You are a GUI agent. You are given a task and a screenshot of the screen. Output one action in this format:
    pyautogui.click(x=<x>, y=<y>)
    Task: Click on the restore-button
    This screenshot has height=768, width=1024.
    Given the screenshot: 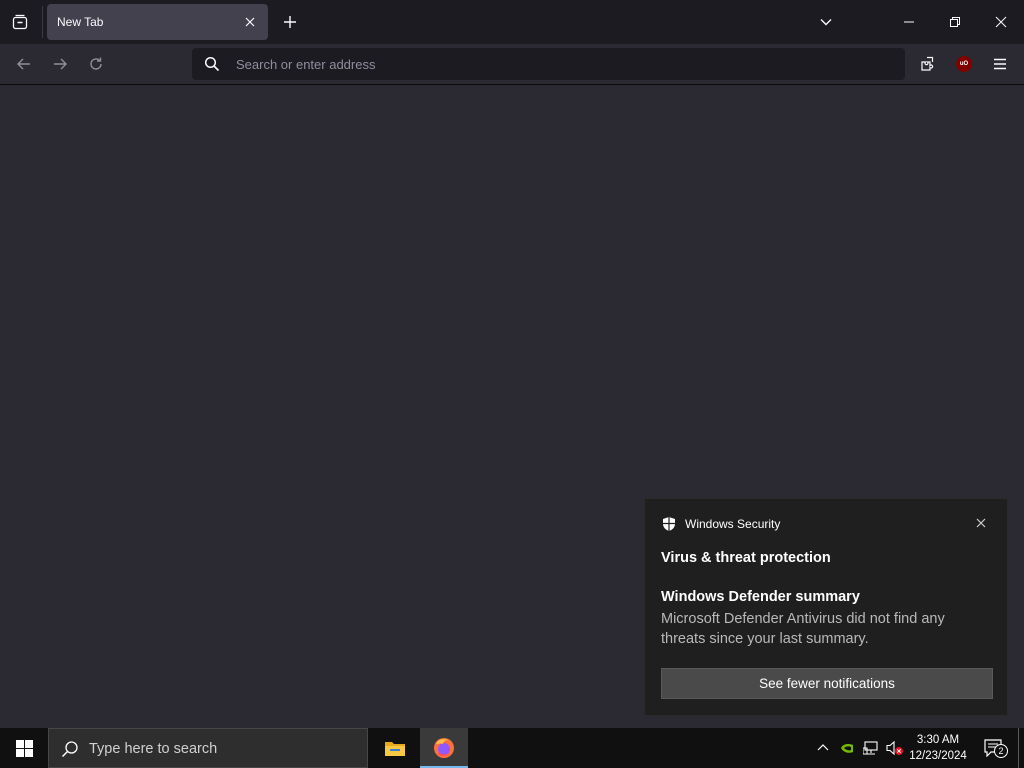 What is the action you would take?
    pyautogui.click(x=955, y=22)
    